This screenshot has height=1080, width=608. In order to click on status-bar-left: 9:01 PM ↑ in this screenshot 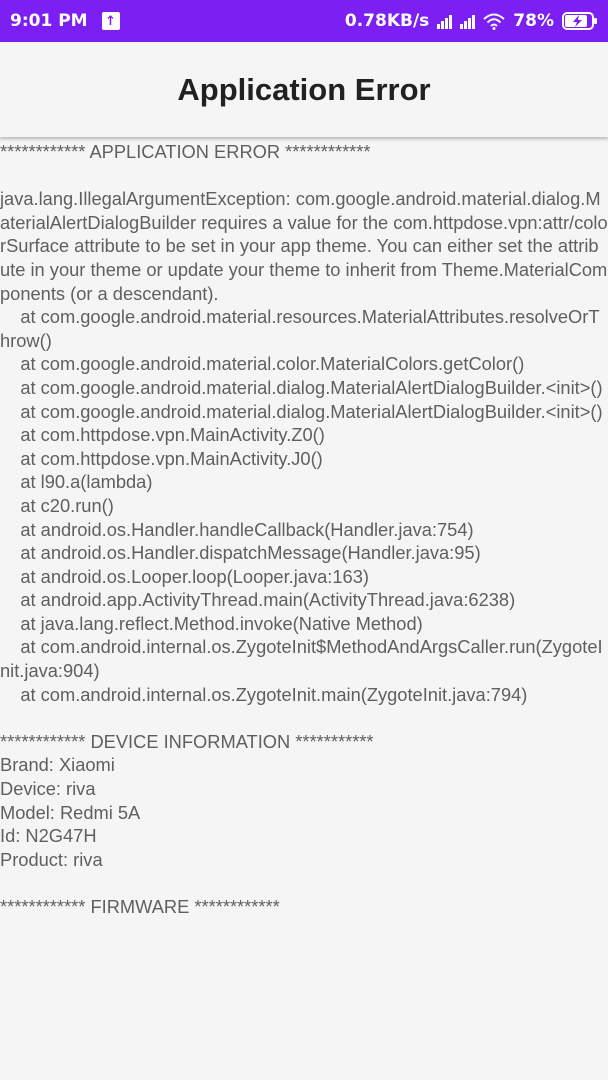, I will do `click(65, 21)`.